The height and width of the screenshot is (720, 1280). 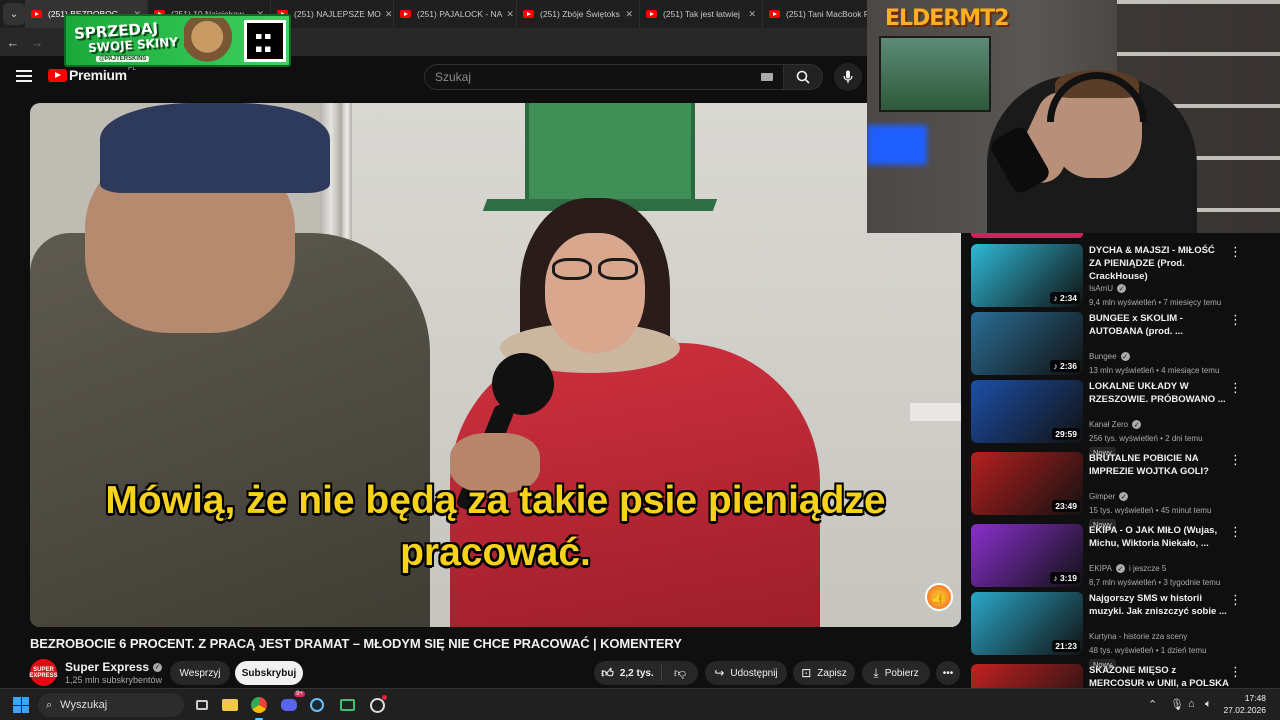 I want to click on recommended-channel: Kanał Zero ✓, so click(x=1115, y=424).